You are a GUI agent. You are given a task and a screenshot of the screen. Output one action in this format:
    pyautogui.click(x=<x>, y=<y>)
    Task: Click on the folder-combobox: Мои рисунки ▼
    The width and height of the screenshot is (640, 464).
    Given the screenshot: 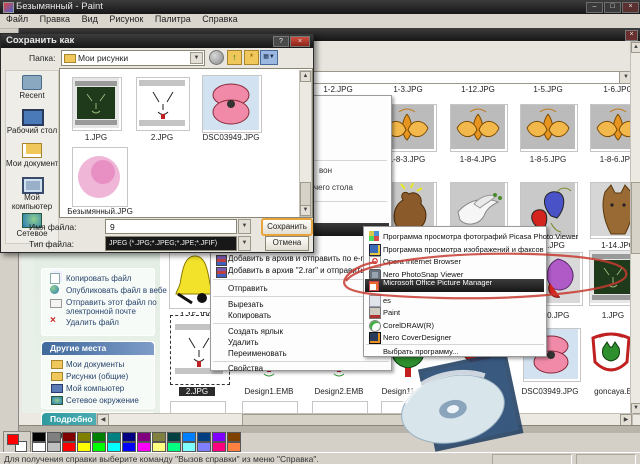 What is the action you would take?
    pyautogui.click(x=133, y=58)
    